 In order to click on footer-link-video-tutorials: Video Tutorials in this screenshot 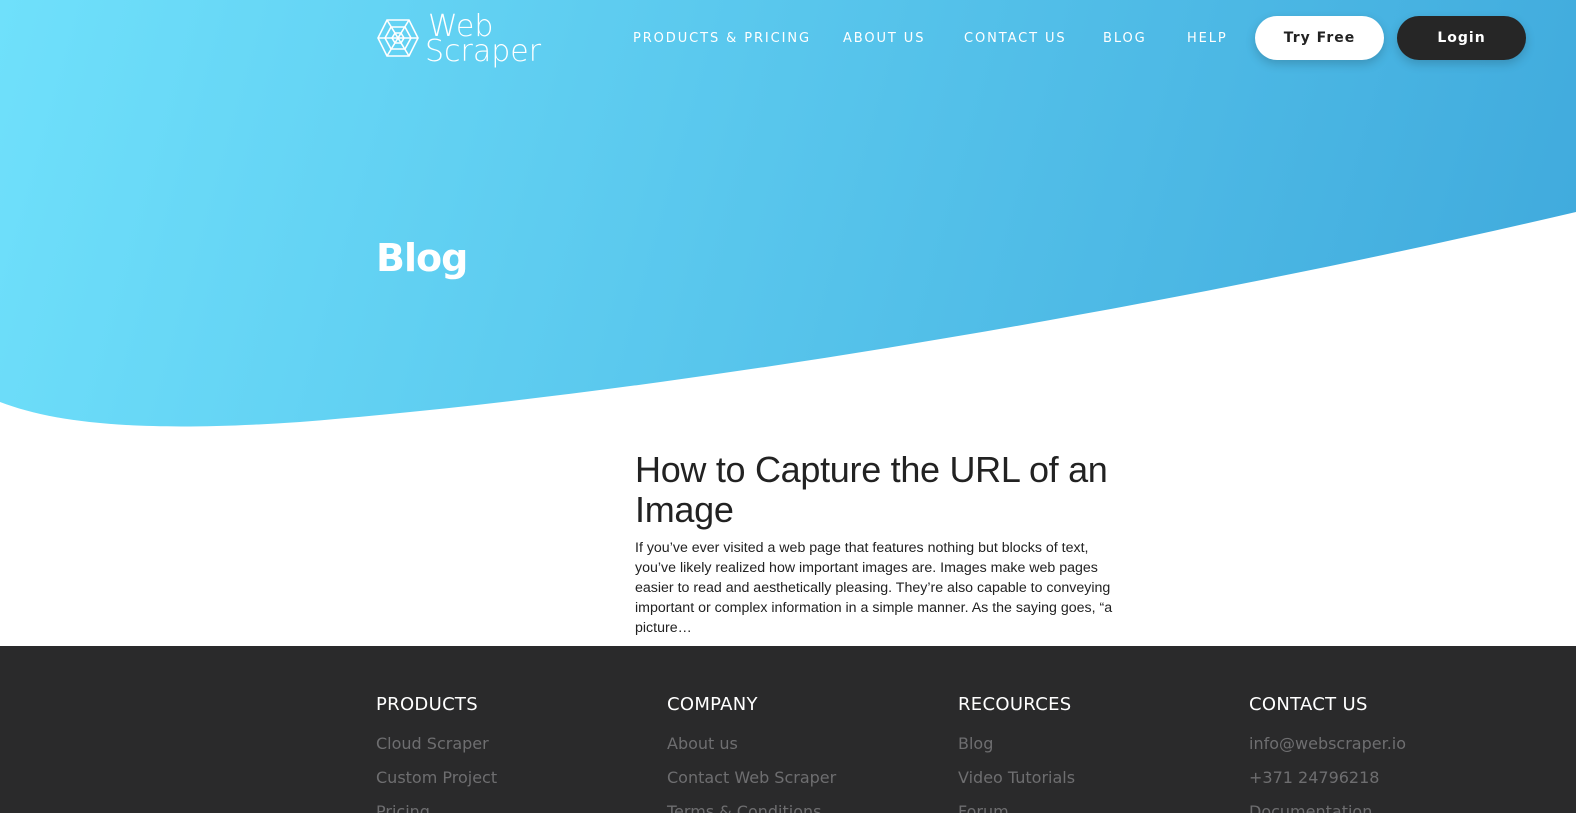, I will do `click(1016, 785)`.